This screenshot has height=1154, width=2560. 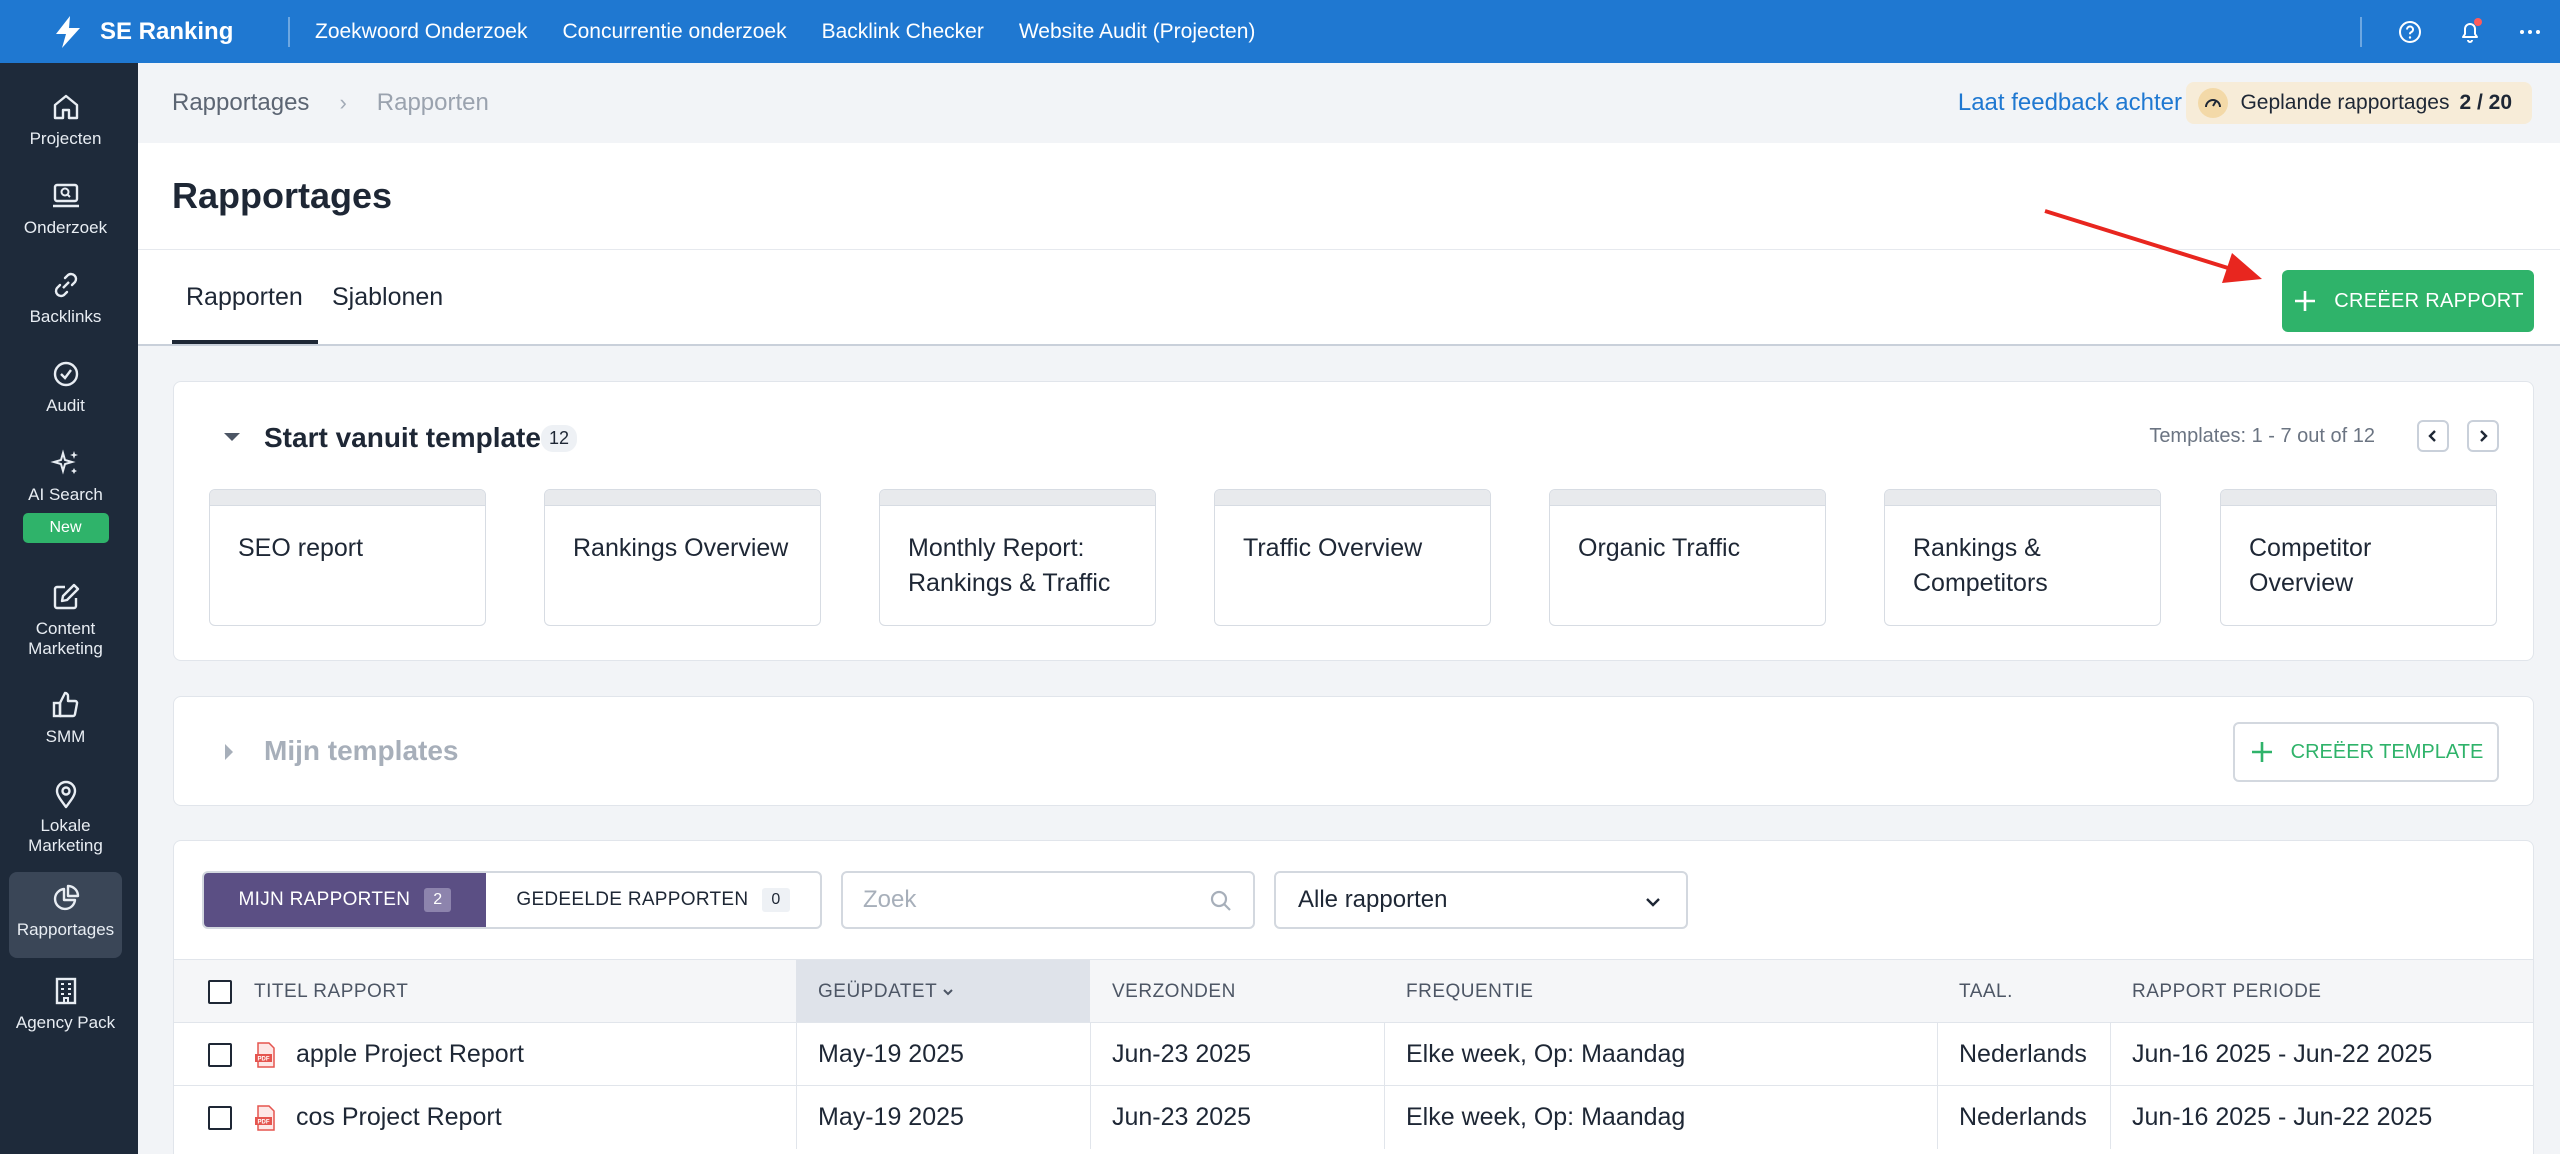 What do you see at coordinates (66, 596) in the screenshot?
I see `edit-icon` at bounding box center [66, 596].